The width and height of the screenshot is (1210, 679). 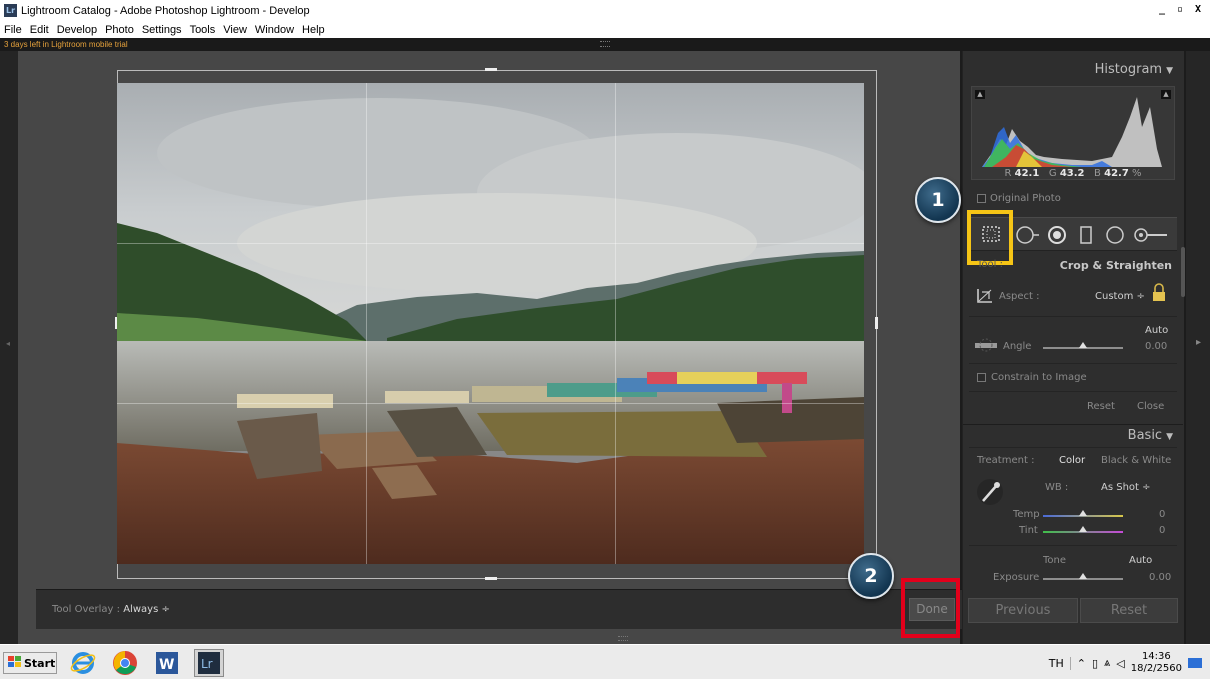 I want to click on original-photo-checkbox, so click(x=981, y=198).